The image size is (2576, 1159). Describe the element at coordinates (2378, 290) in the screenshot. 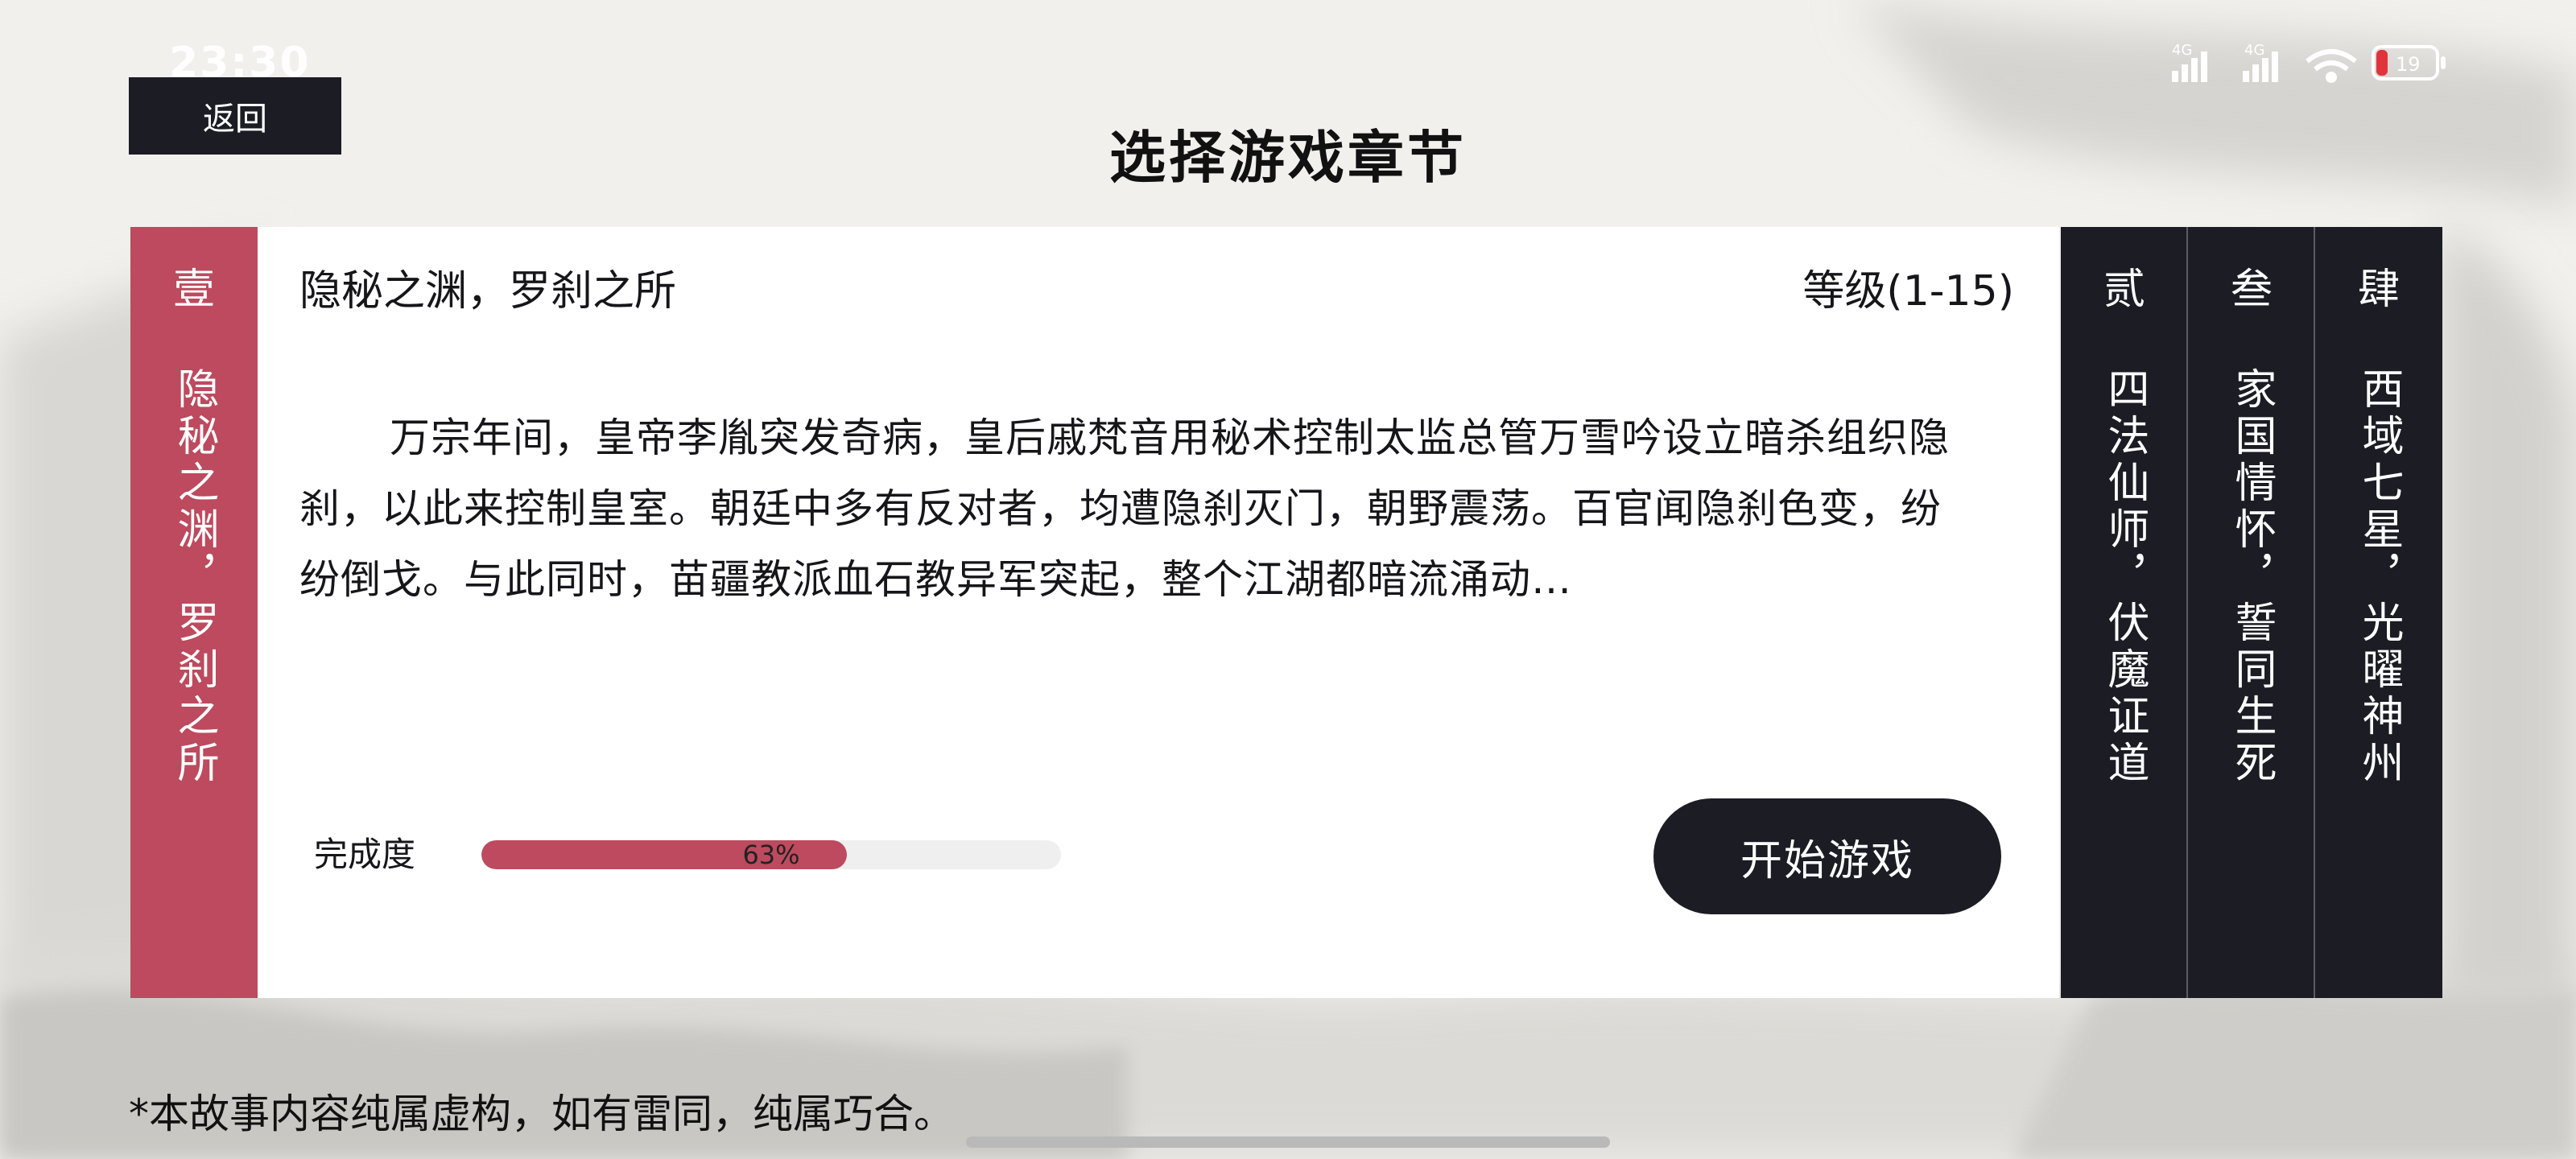

I see `chapter-number: 肆` at that location.